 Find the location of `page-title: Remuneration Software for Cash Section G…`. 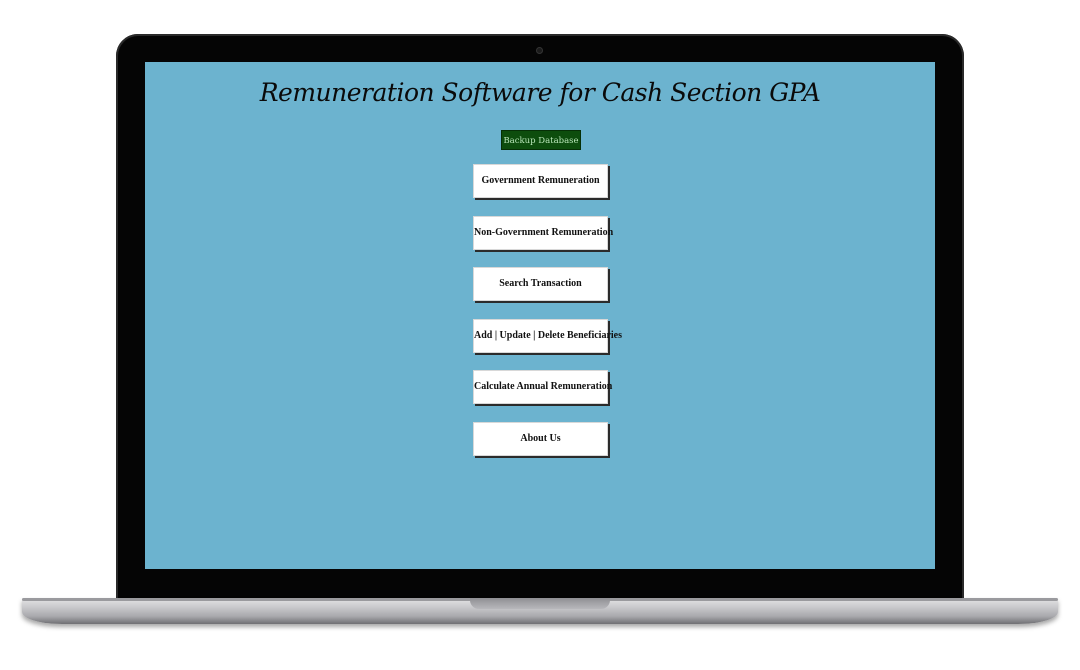

page-title: Remuneration Software for Cash Section G… is located at coordinates (540, 92).